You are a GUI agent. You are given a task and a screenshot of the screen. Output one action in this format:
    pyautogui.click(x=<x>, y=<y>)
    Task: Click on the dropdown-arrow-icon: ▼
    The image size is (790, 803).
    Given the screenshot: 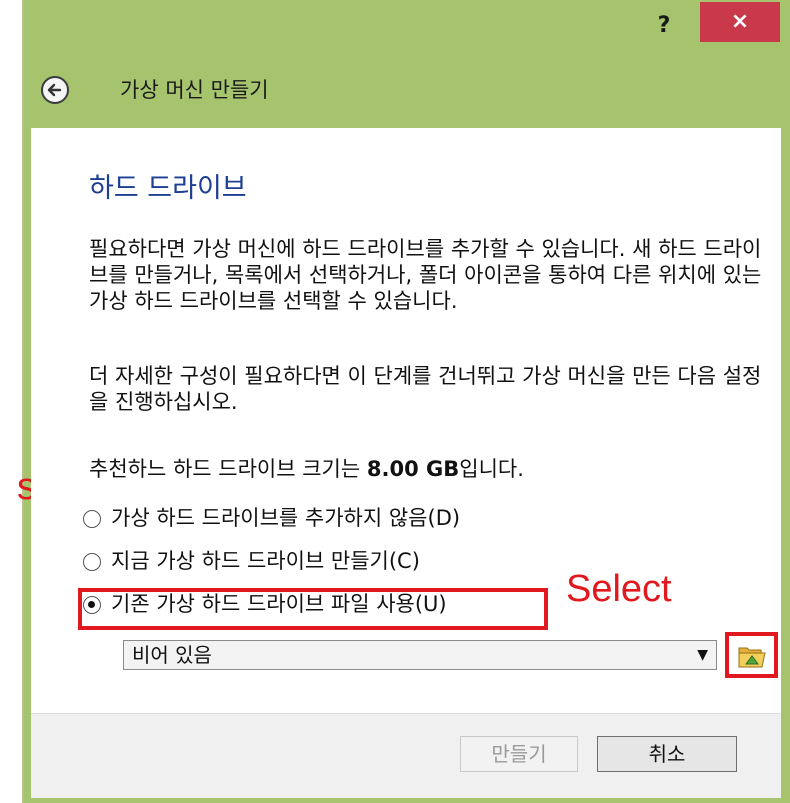 What is the action you would take?
    pyautogui.click(x=702, y=655)
    